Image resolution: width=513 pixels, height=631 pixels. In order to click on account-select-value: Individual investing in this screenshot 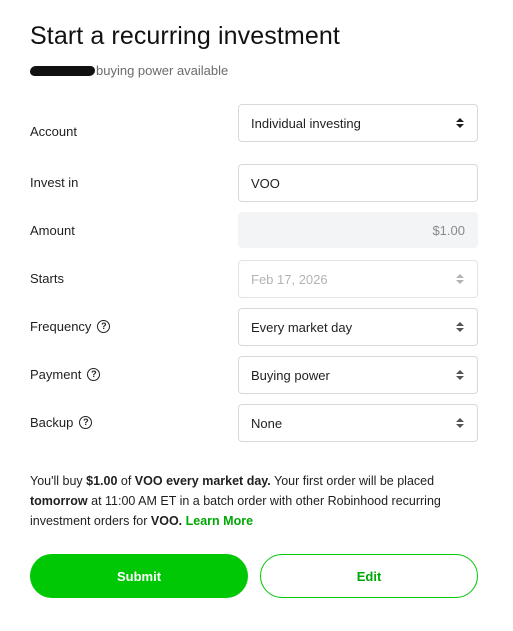, I will do `click(306, 123)`.